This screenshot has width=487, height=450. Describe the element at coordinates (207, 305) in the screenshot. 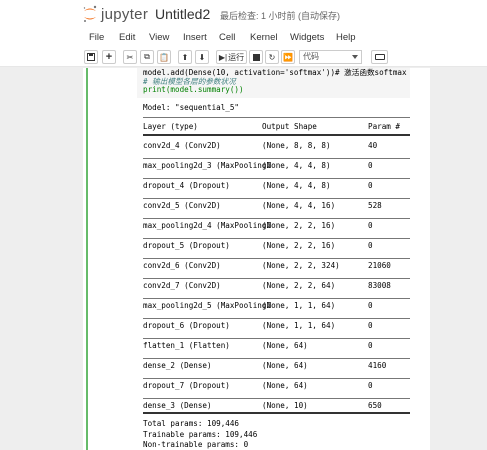

I see `table-row-layer: max_pooling2d_5 (MaxPooling2` at that location.